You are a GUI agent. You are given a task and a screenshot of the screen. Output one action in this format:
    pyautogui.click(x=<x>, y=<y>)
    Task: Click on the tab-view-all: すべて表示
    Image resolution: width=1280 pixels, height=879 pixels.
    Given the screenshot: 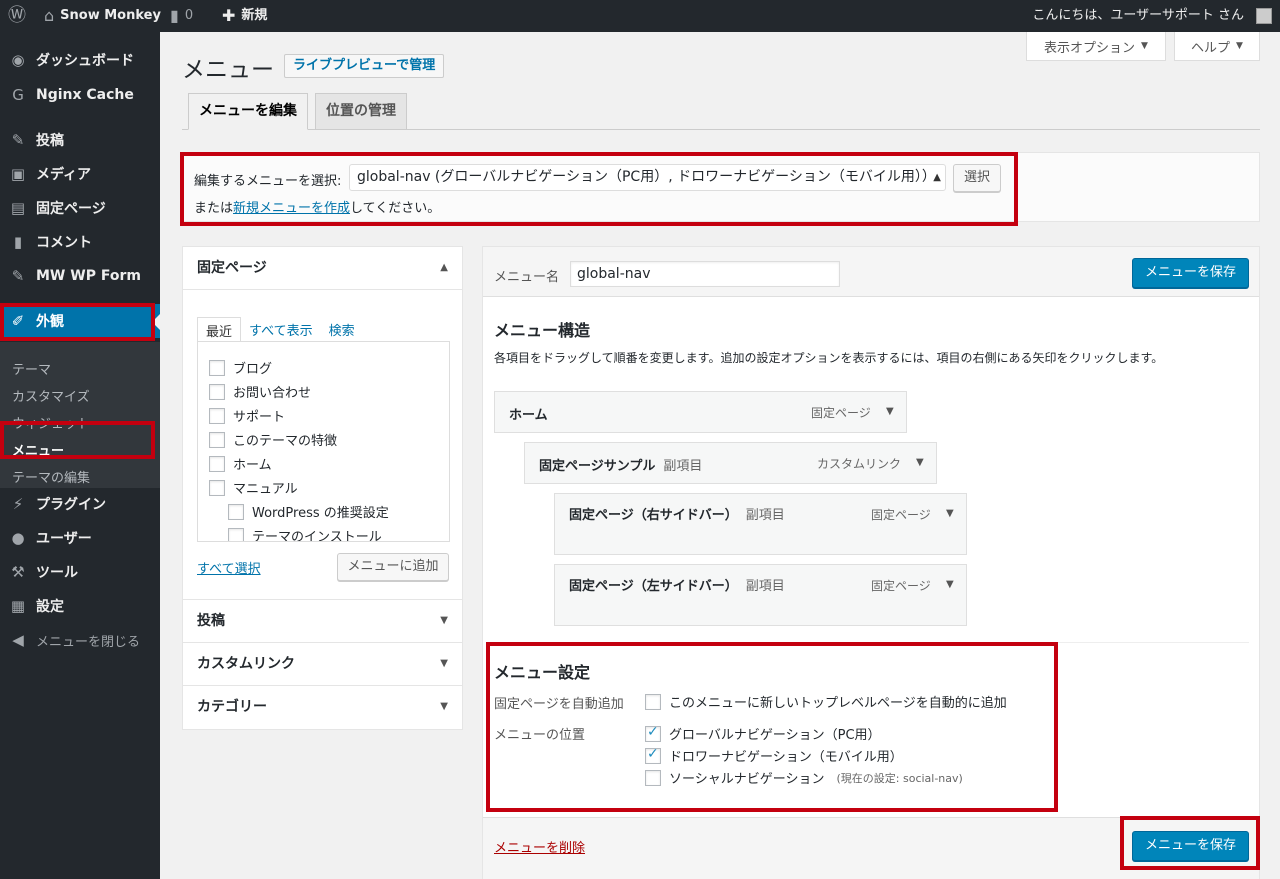 What is the action you would take?
    pyautogui.click(x=281, y=330)
    